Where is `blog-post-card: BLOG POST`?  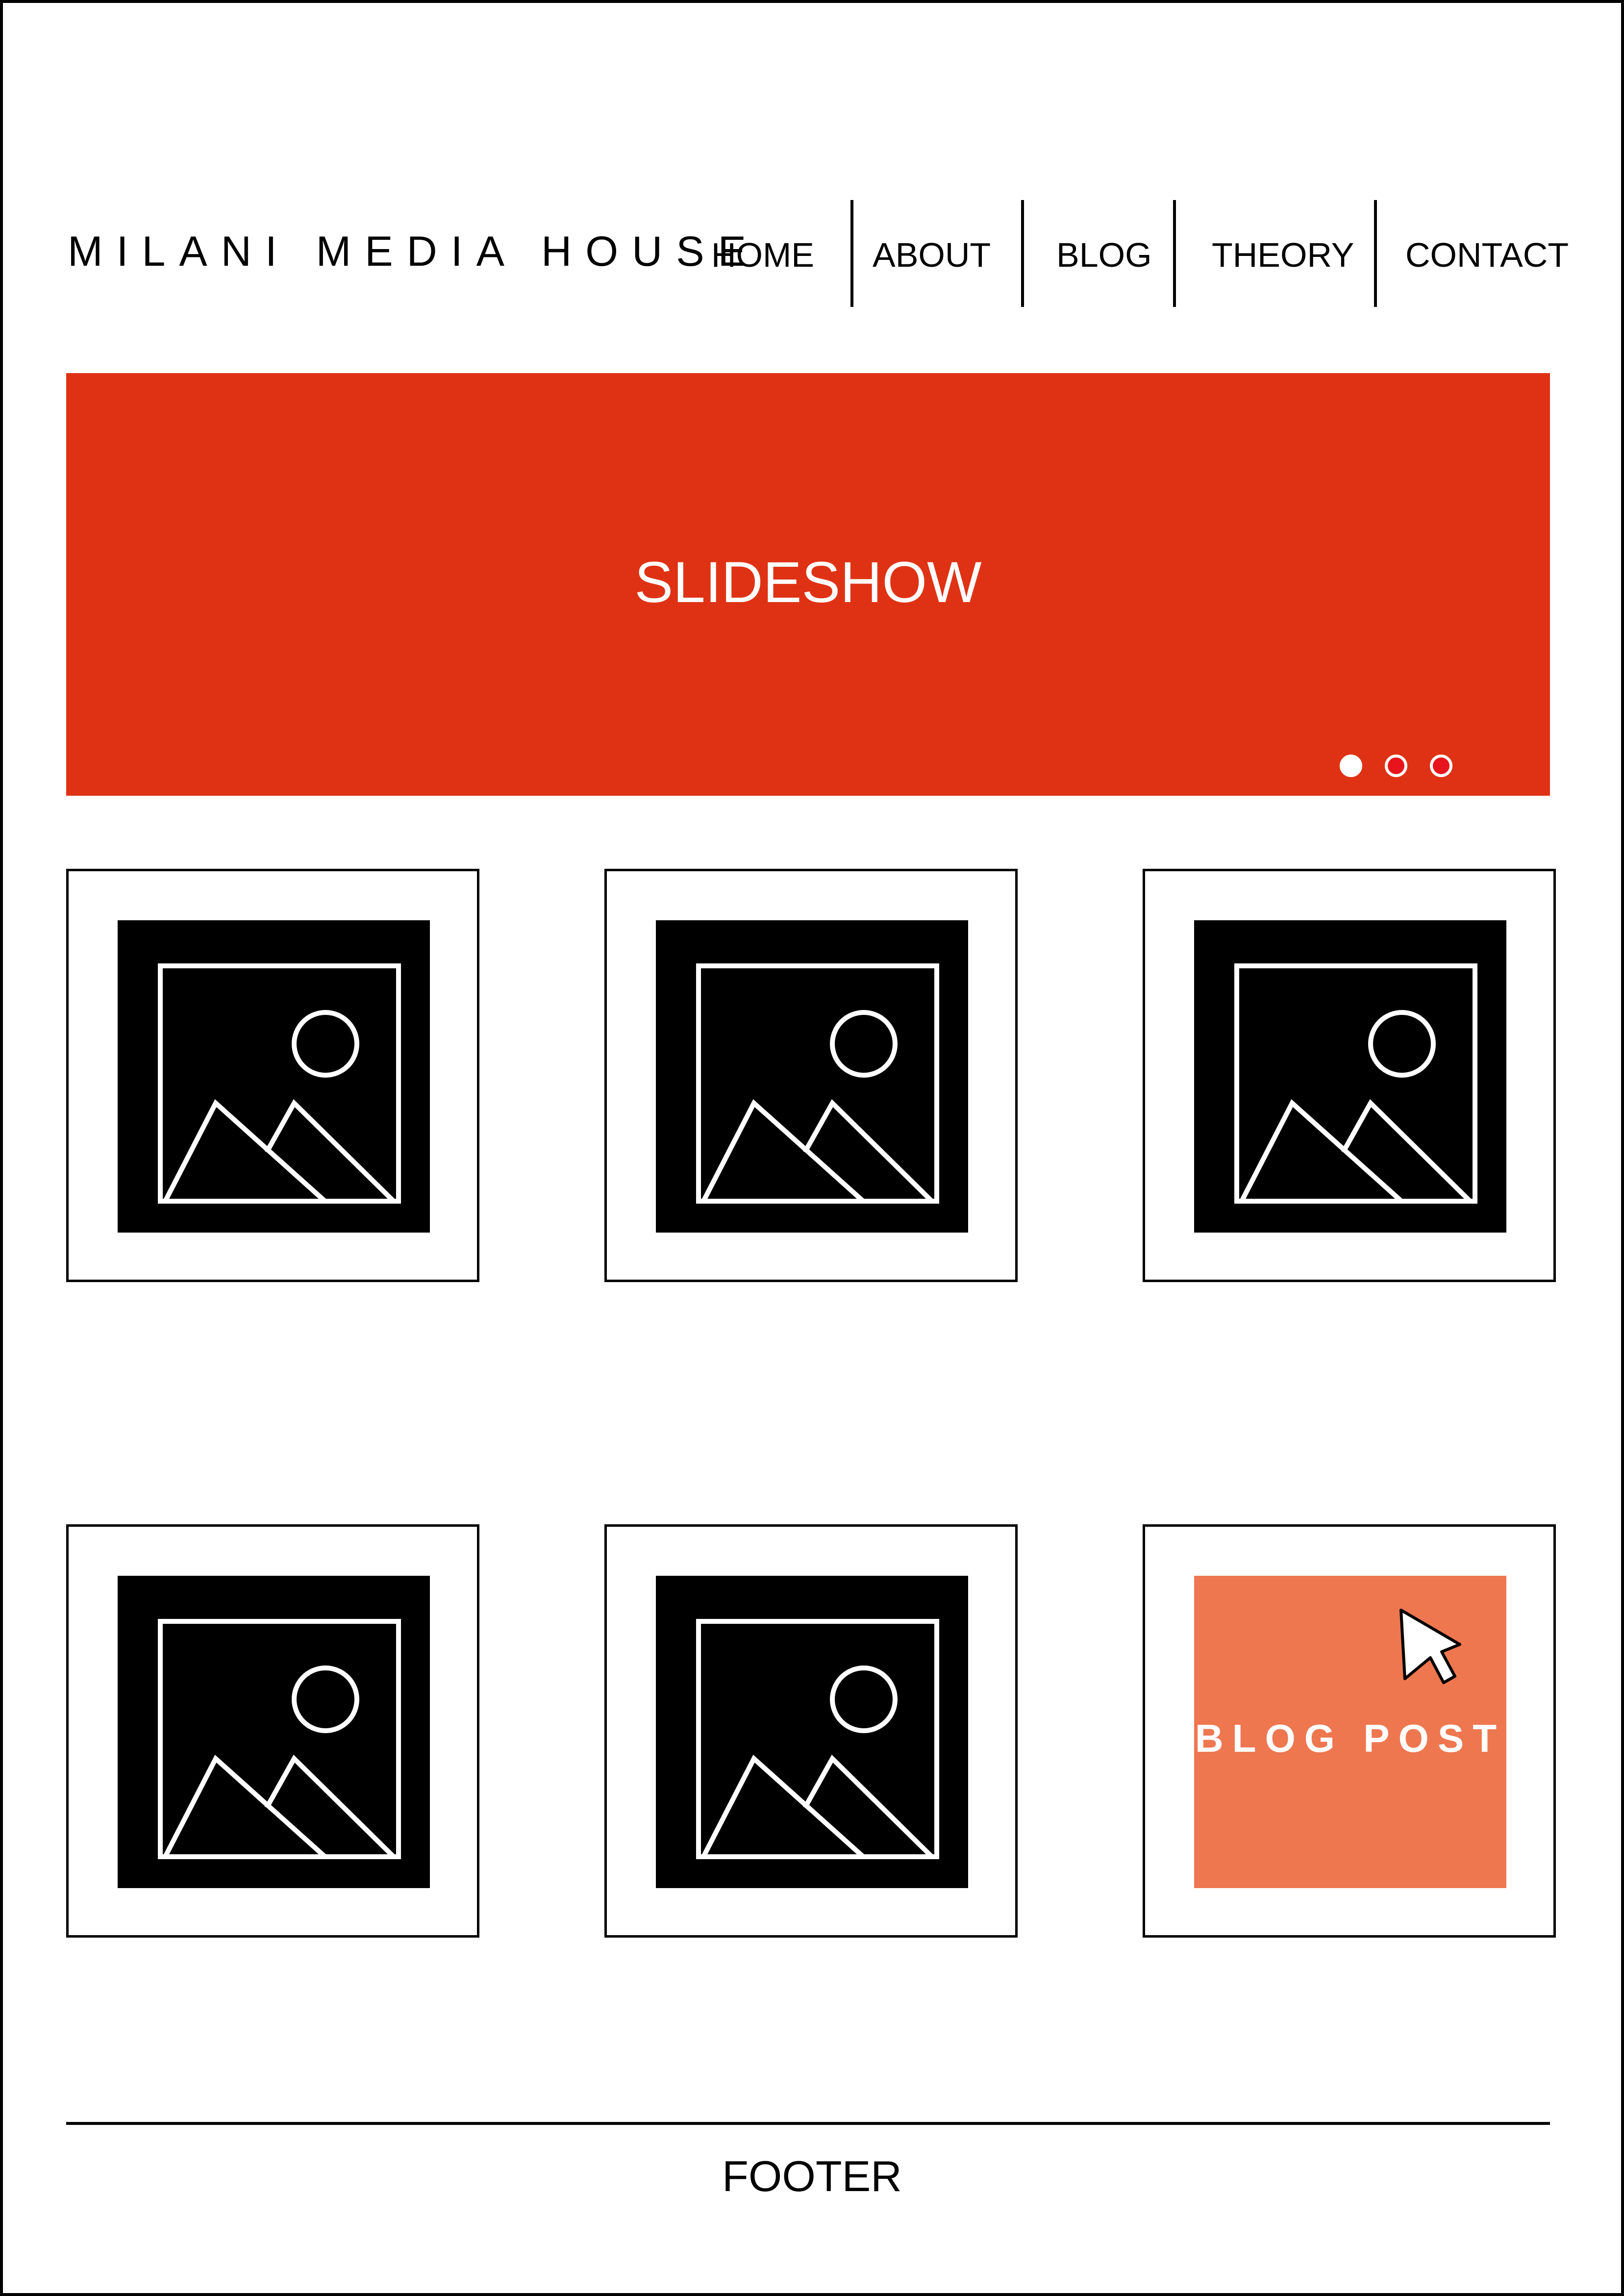
blog-post-card: BLOG POST is located at coordinates (1349, 1731).